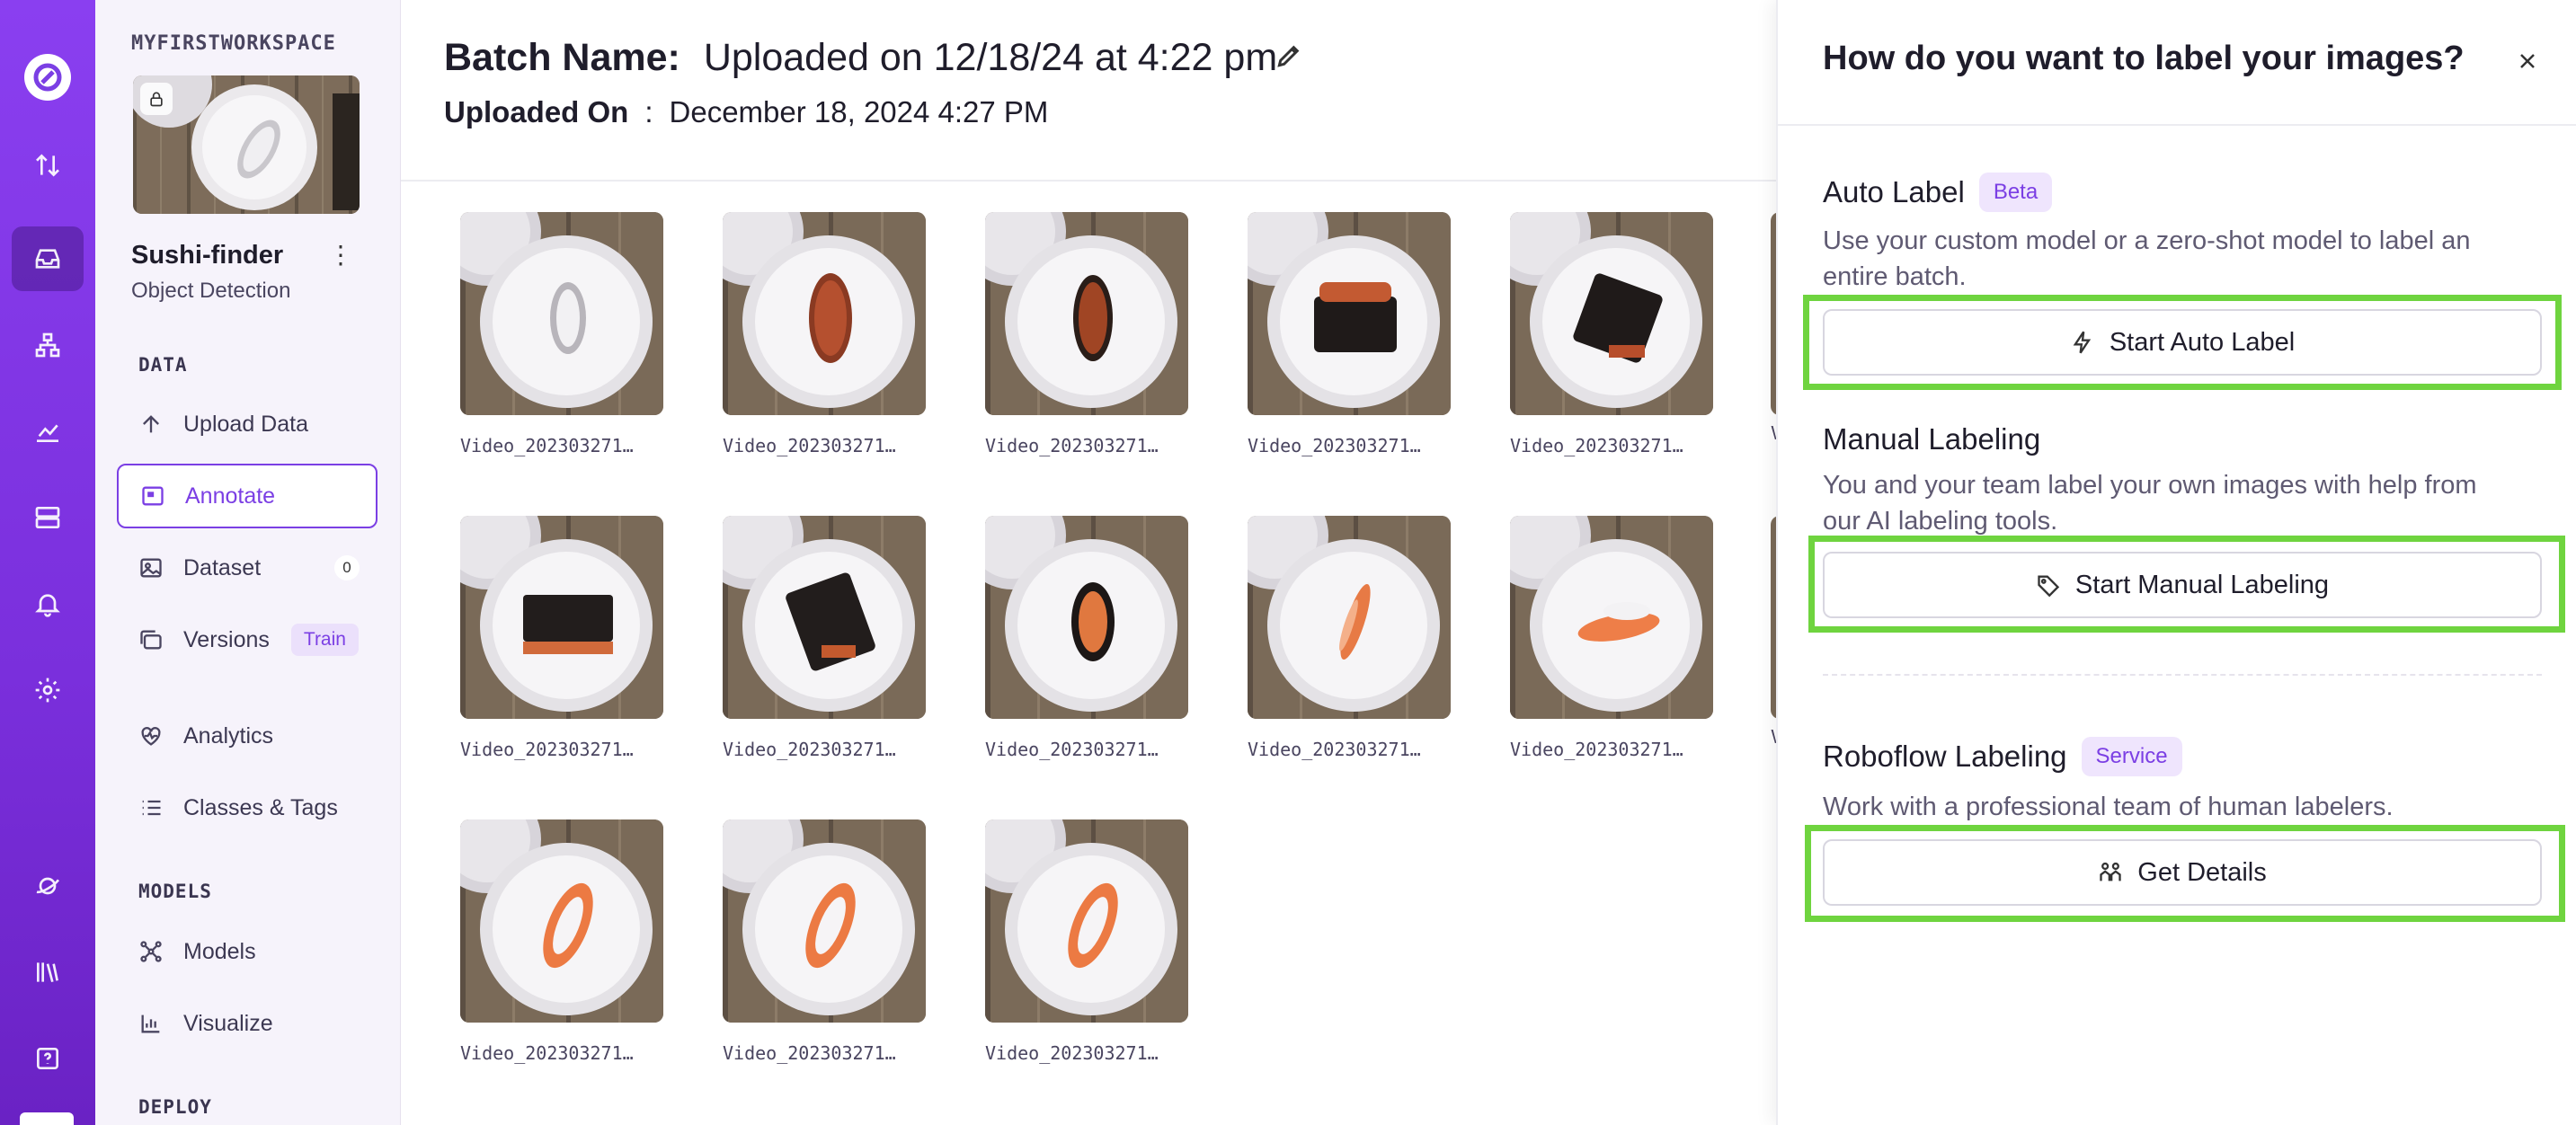 This screenshot has width=2576, height=1125. I want to click on beta-badge: Beta, so click(2015, 192).